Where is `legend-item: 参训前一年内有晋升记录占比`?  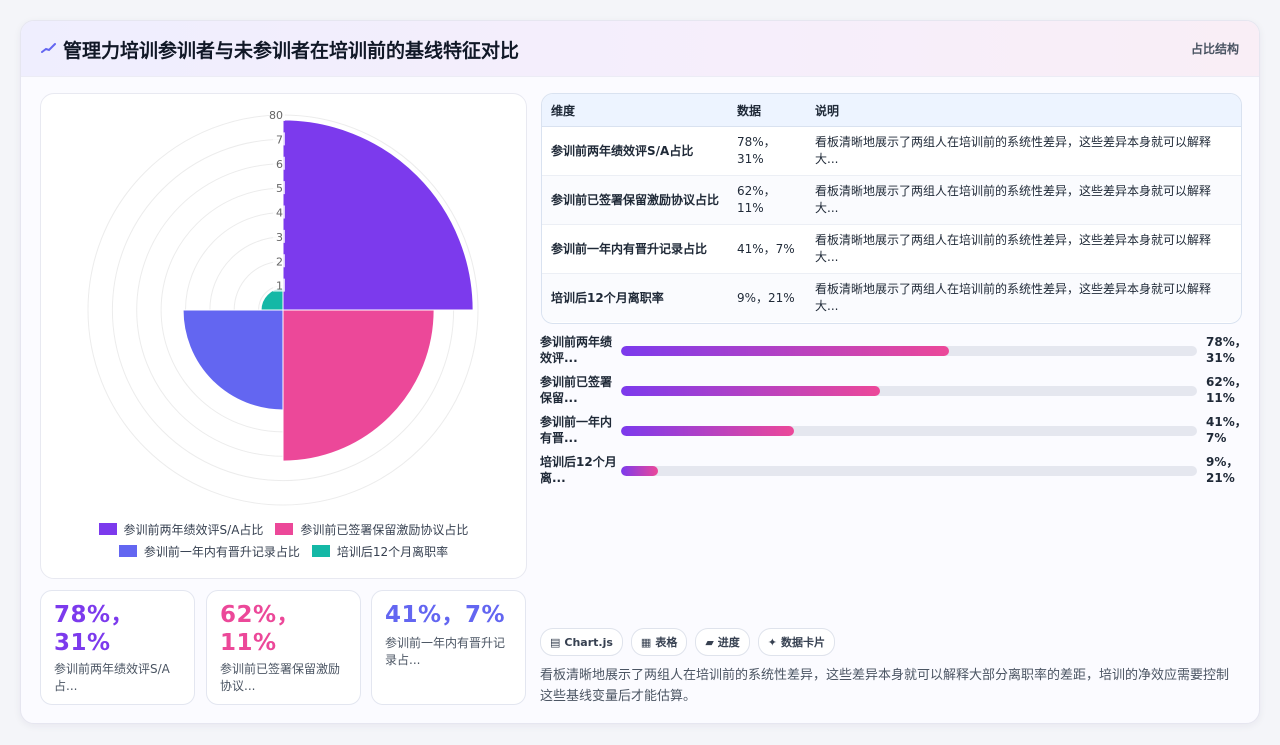
legend-item: 参训前一年内有晋升记录占比 is located at coordinates (209, 551).